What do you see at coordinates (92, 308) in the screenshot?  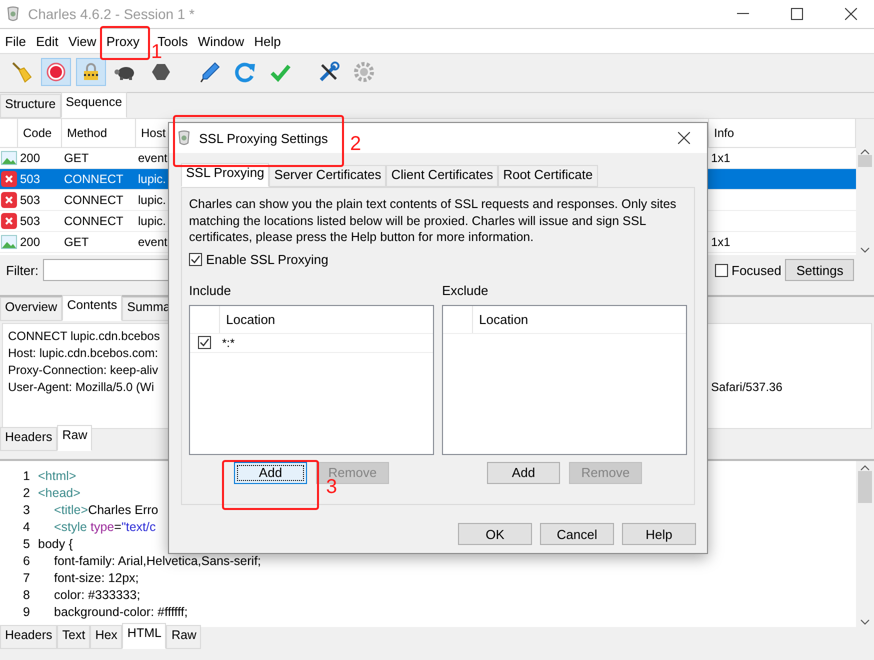 I see `tab: Contents` at bounding box center [92, 308].